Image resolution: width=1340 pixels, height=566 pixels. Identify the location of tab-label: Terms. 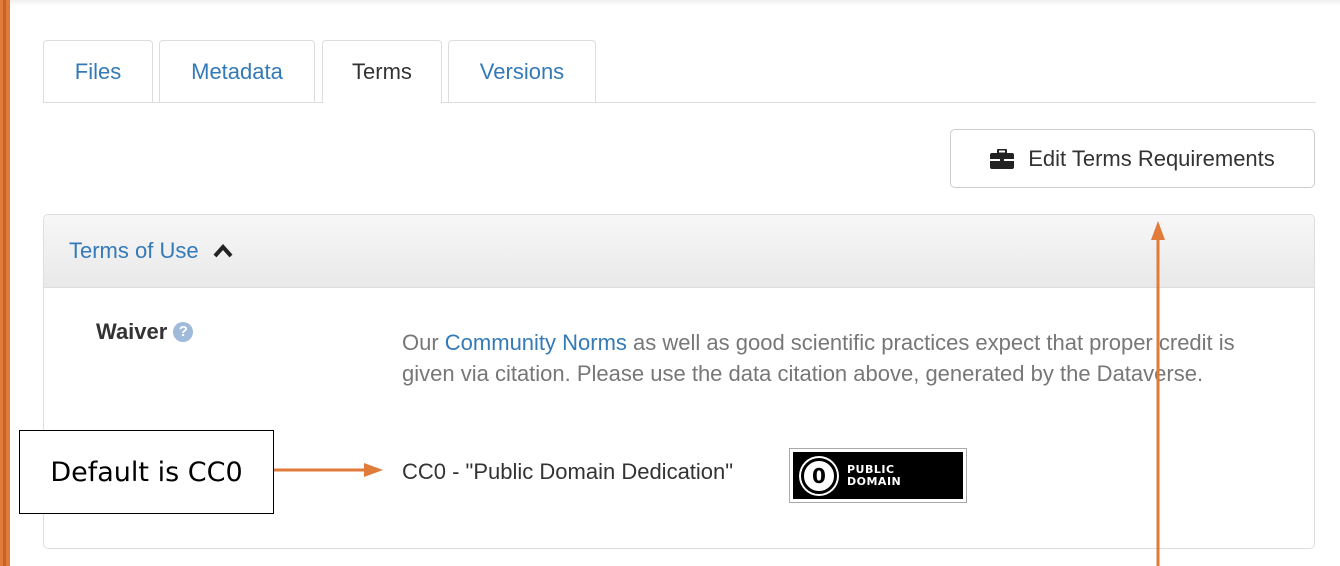
(382, 71).